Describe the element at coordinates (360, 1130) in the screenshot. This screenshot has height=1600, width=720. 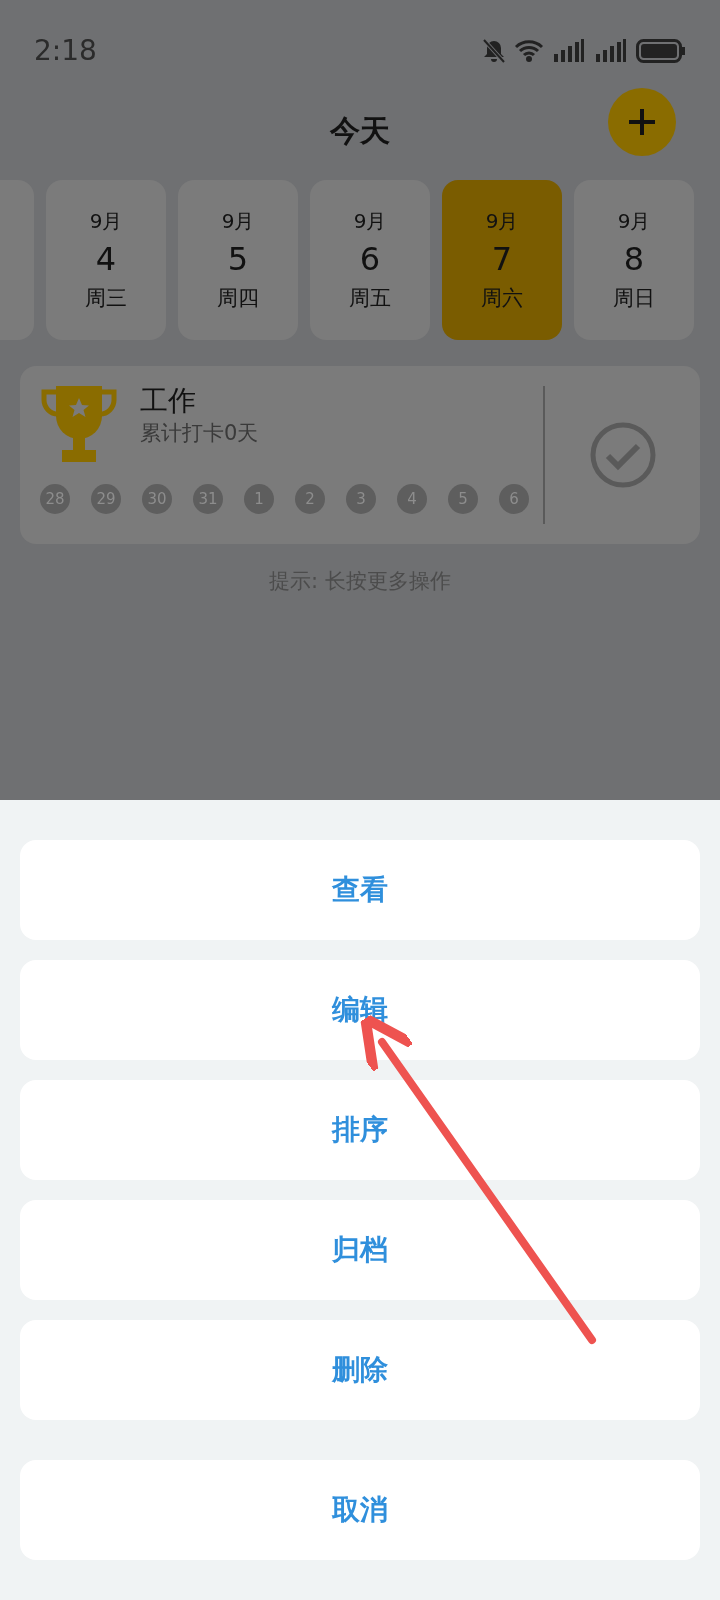
I see `action-button: 排序` at that location.